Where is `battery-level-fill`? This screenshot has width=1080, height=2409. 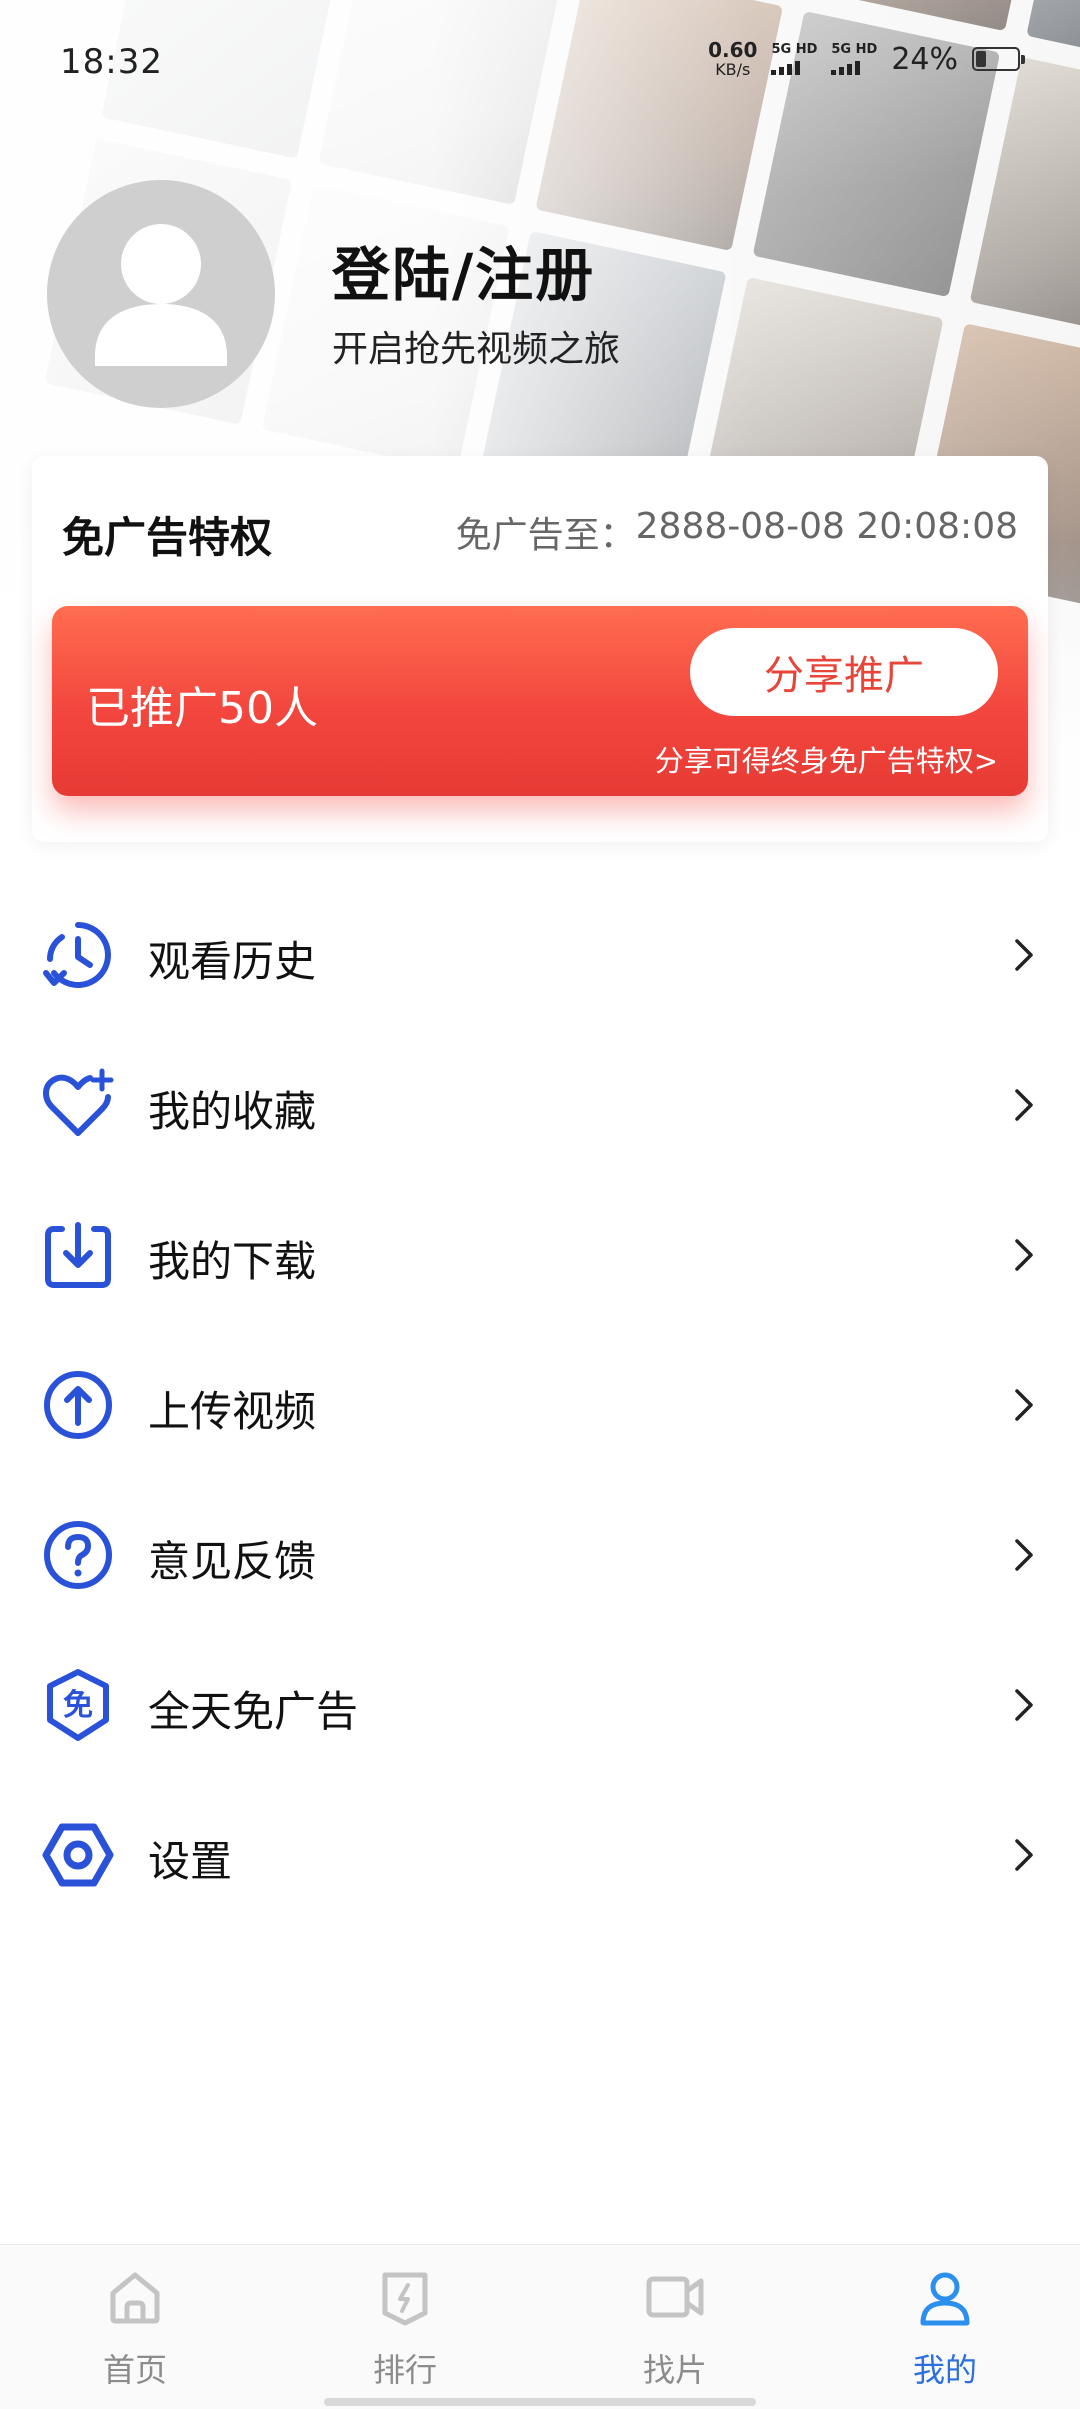
battery-level-fill is located at coordinates (981, 59).